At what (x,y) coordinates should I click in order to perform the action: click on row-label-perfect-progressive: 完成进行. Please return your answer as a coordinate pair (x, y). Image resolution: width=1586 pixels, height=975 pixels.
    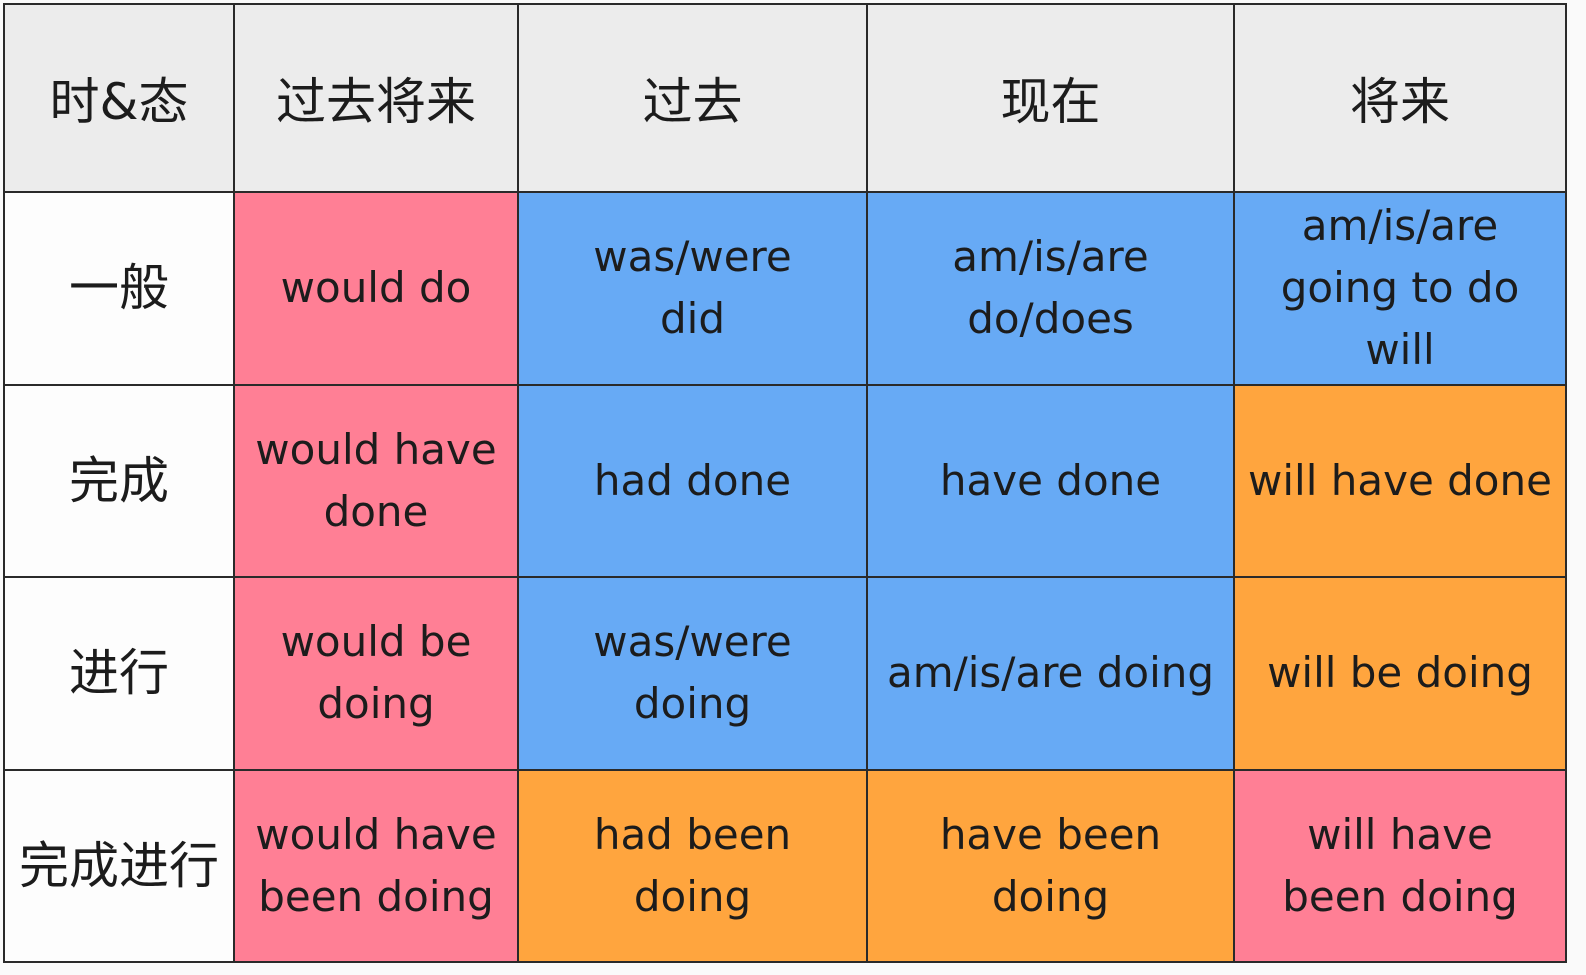
    Looking at the image, I should click on (119, 865).